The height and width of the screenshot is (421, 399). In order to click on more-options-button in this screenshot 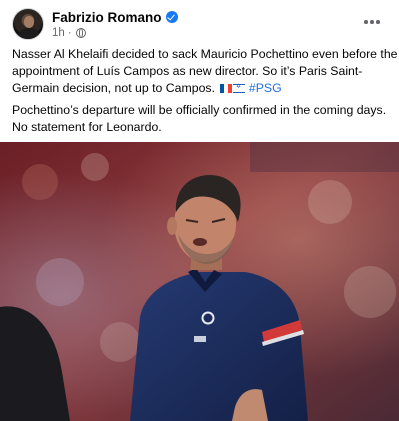, I will do `click(372, 22)`.